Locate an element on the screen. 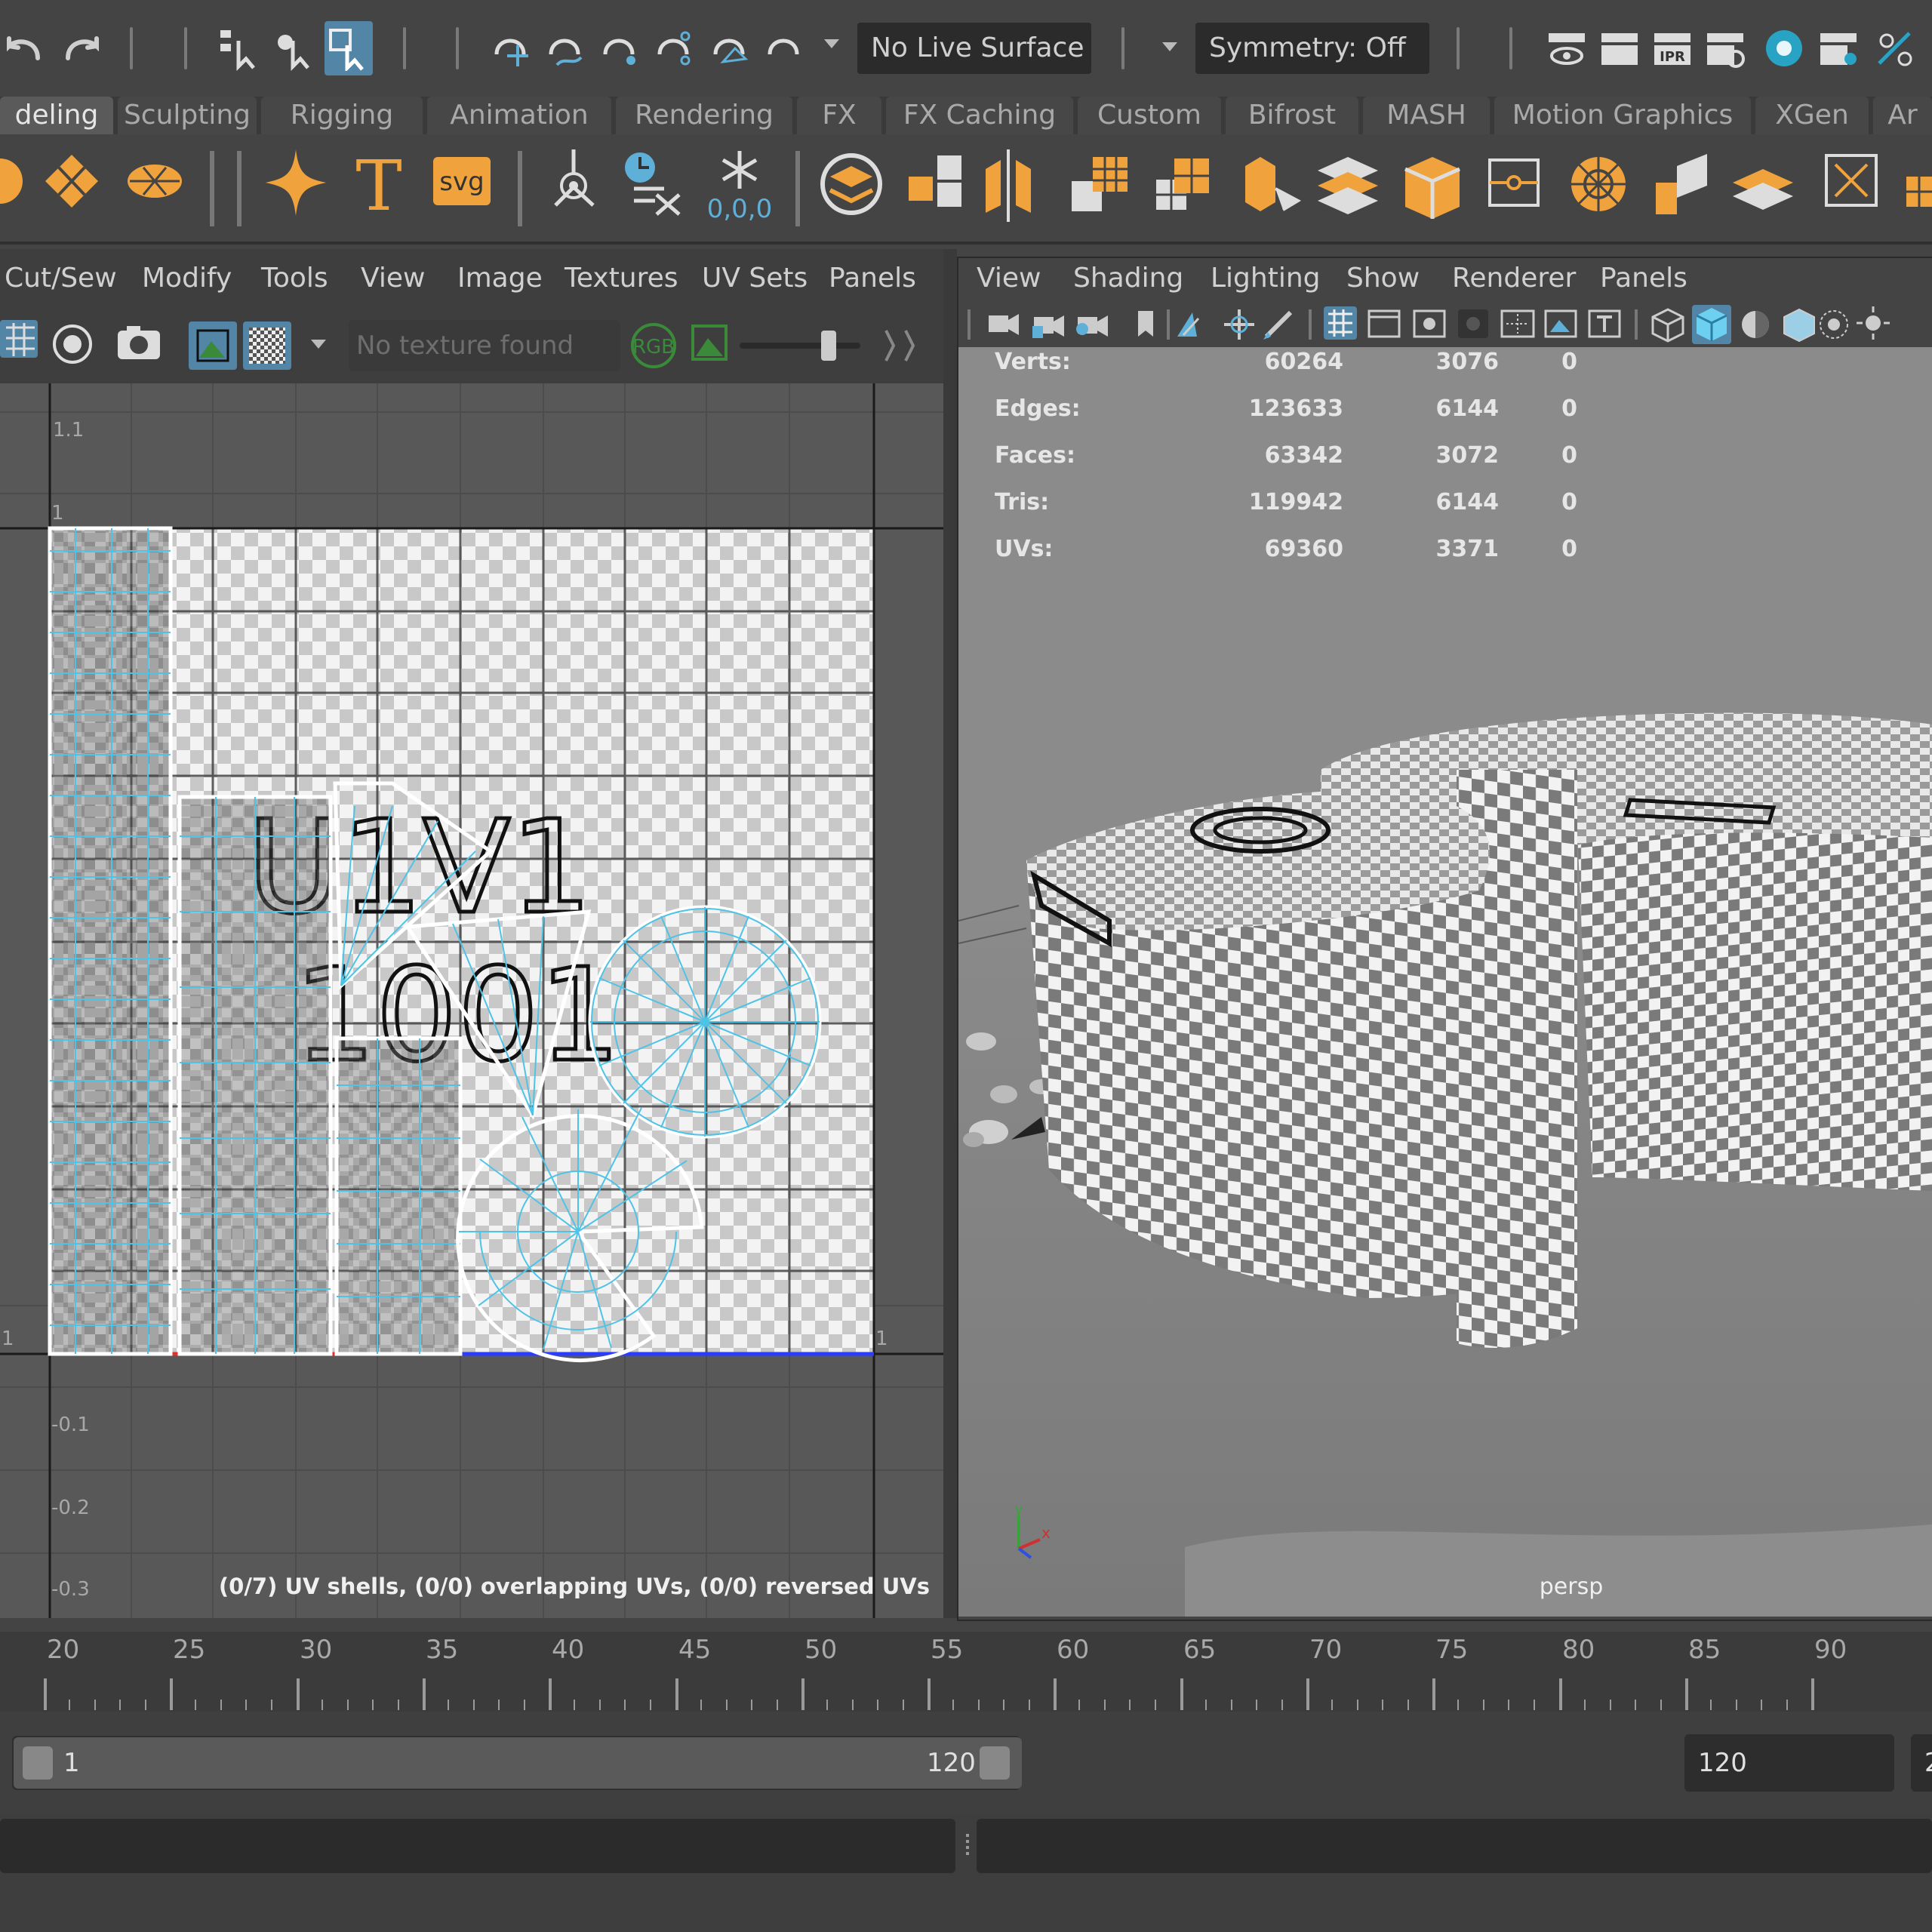 Image resolution: width=1932 pixels, height=1932 pixels. safe-action-icon is located at coordinates (1560, 323).